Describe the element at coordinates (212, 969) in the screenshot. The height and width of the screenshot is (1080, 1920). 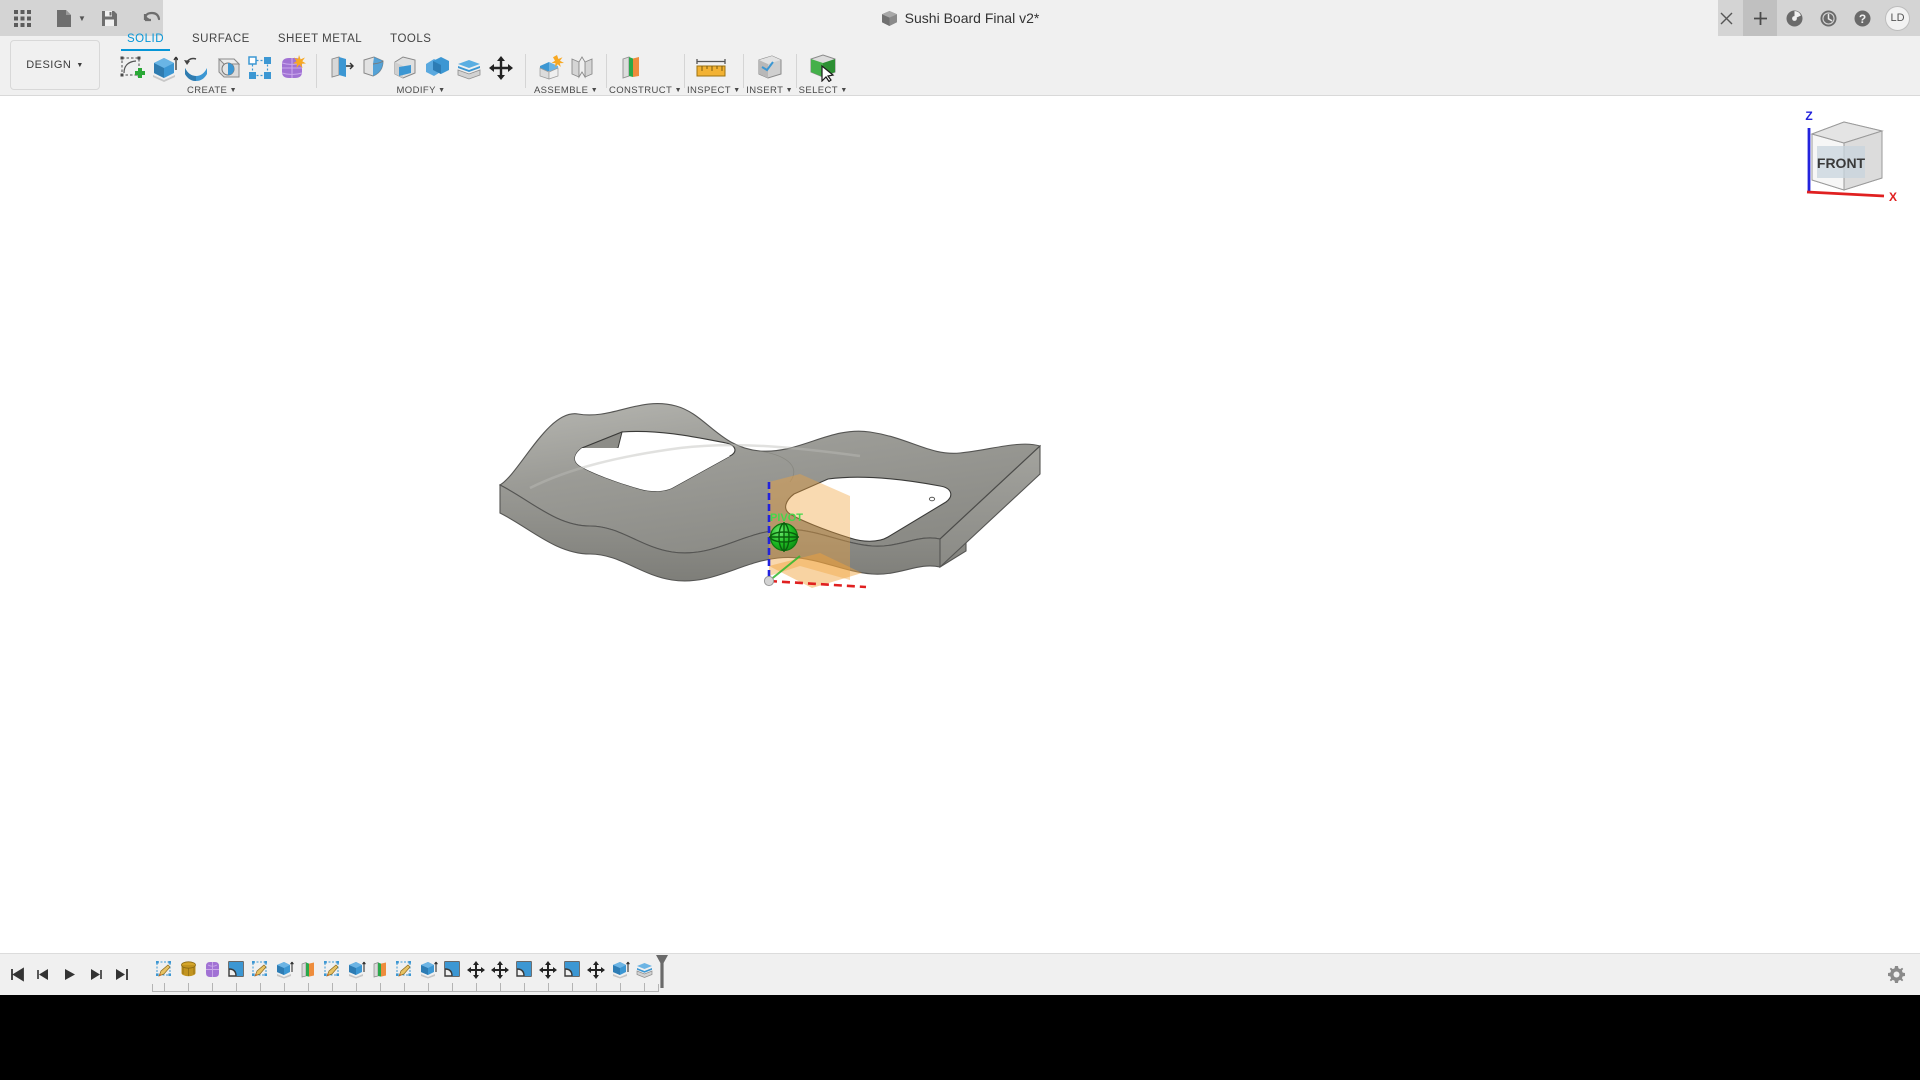
I see `timeline-feature-appearance` at that location.